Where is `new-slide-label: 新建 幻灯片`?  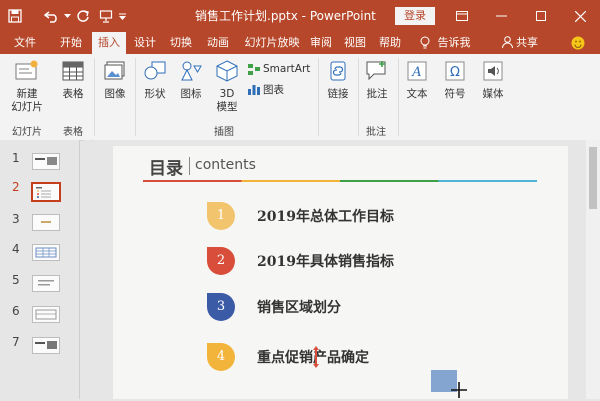
new-slide-label: 新建 幻灯片 is located at coordinates (27, 100).